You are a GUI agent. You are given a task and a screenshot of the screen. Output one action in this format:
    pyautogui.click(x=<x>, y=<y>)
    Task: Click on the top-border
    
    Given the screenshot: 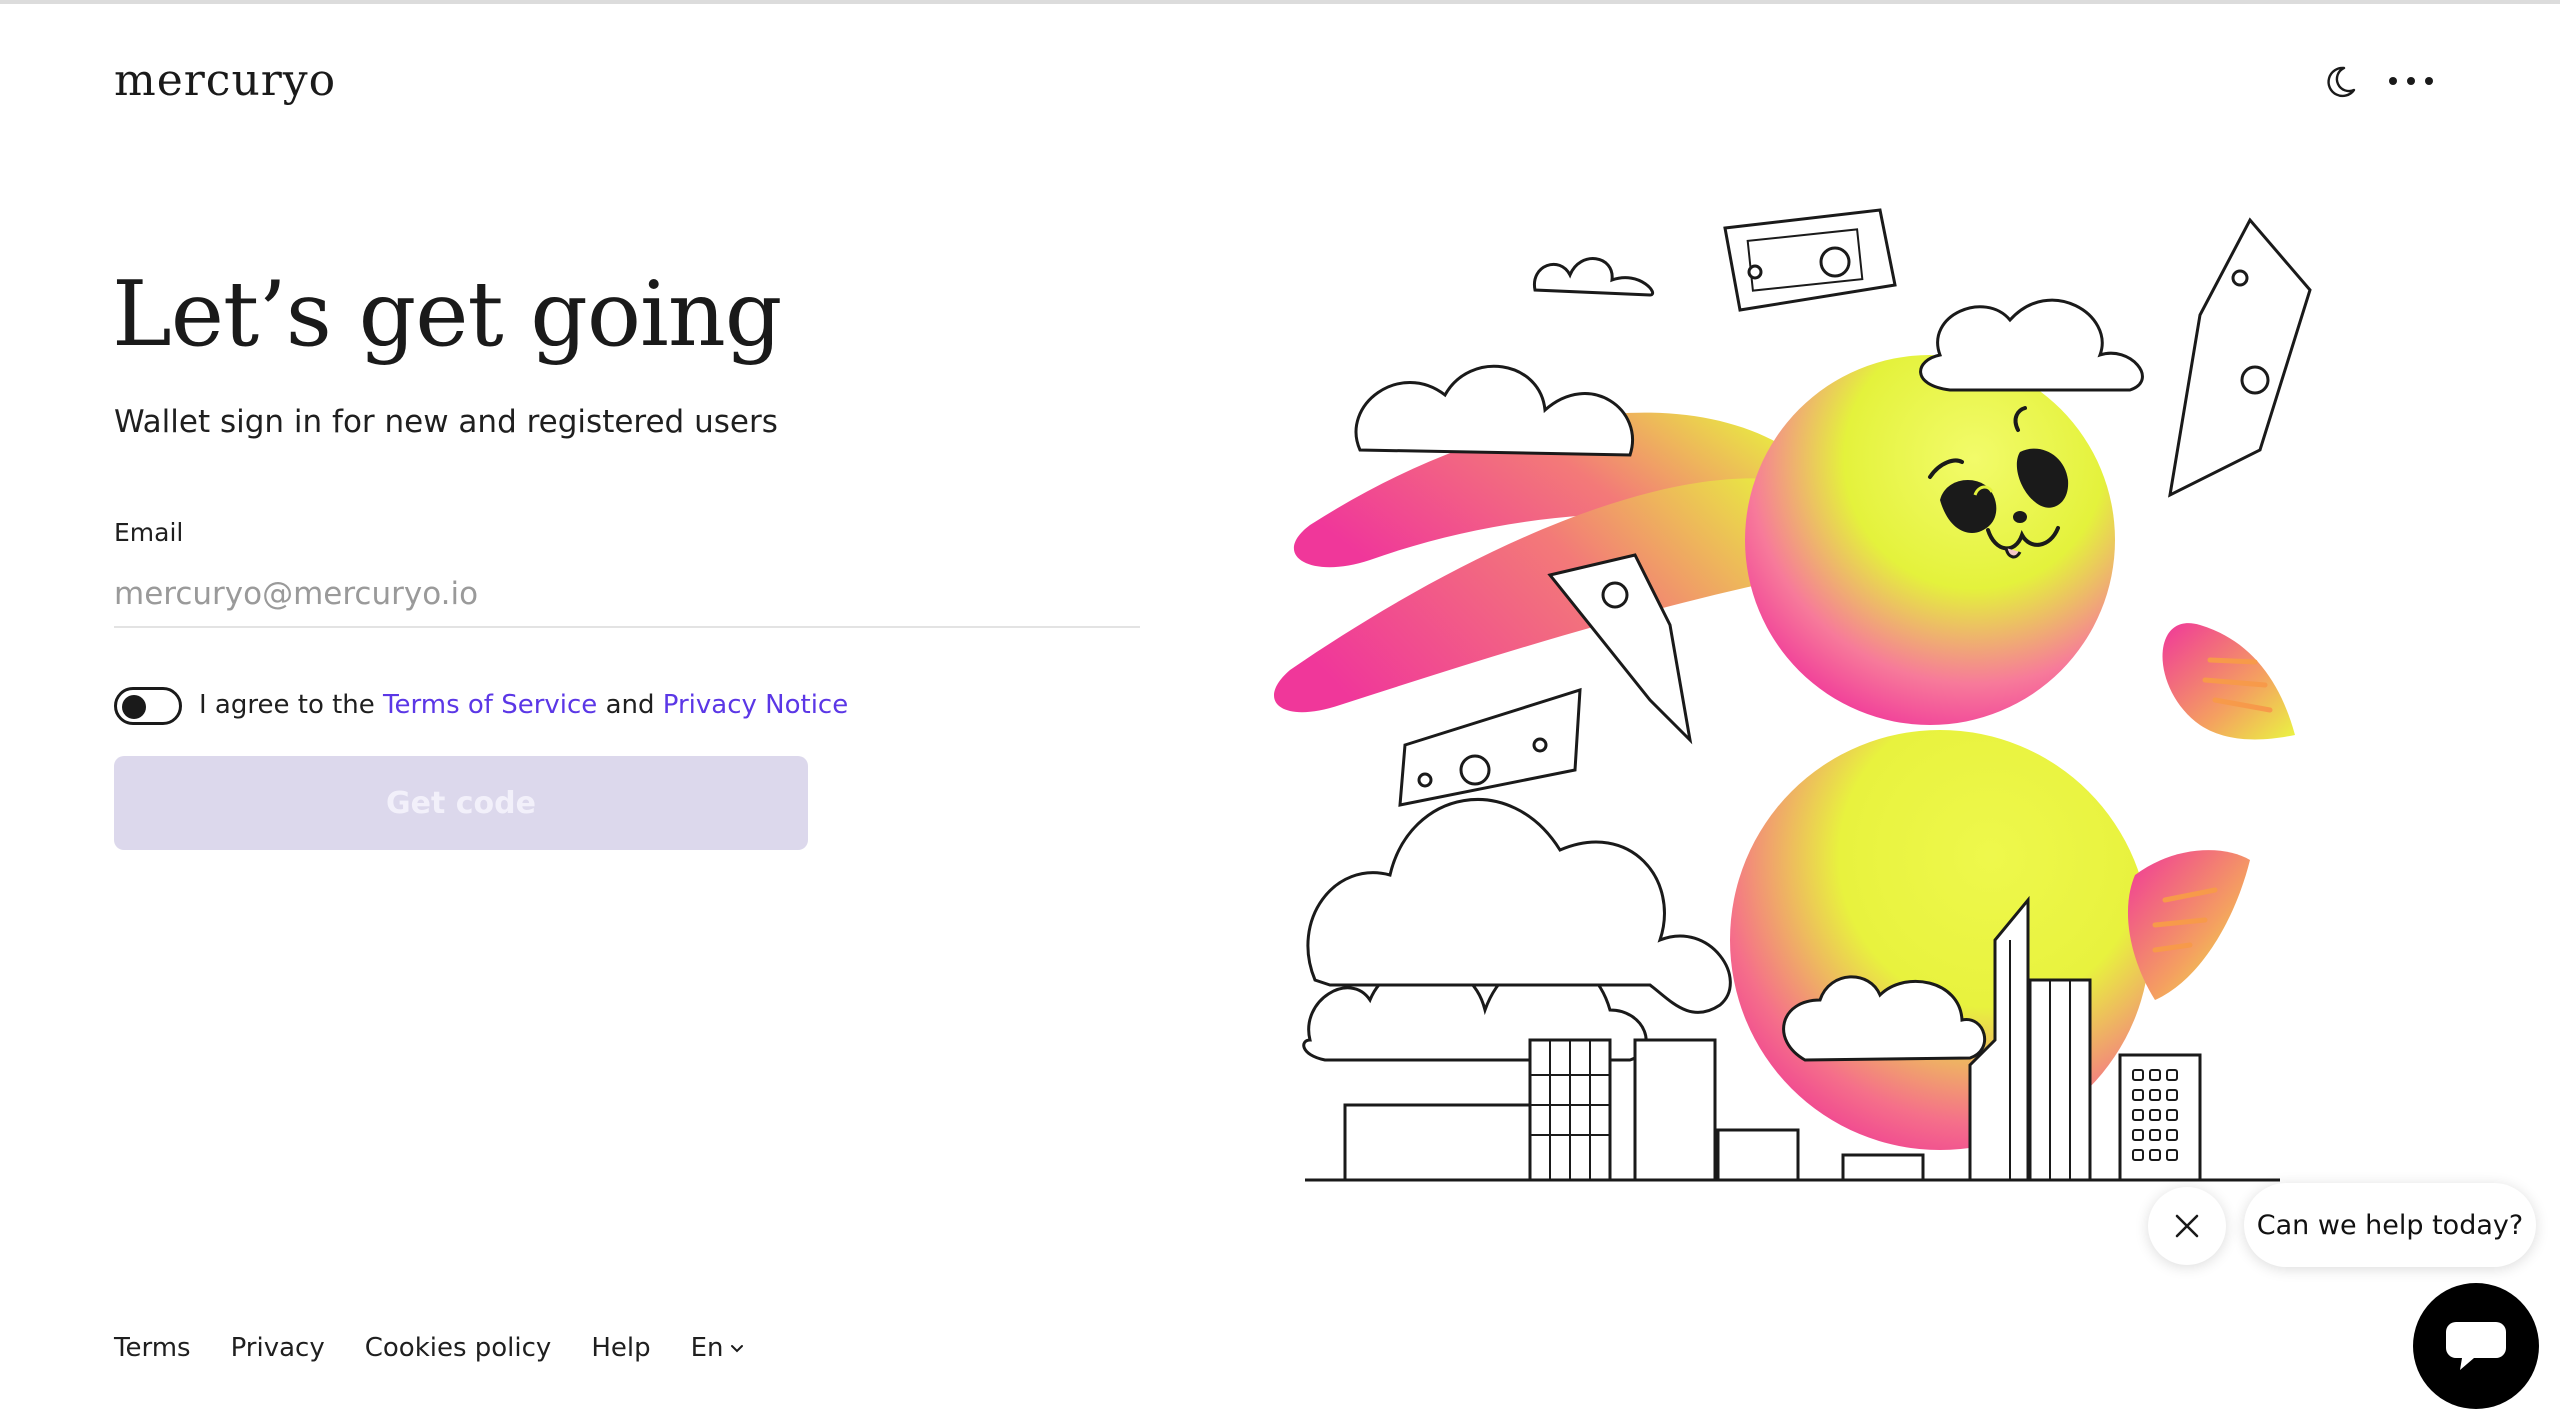 What is the action you would take?
    pyautogui.click(x=1280, y=2)
    